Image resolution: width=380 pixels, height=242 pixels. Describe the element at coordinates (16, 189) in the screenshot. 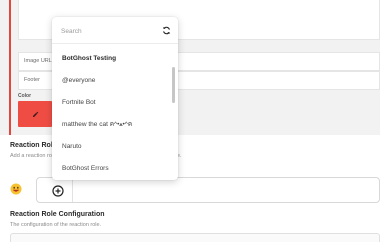

I see `grinning-face-emoji-icon` at that location.